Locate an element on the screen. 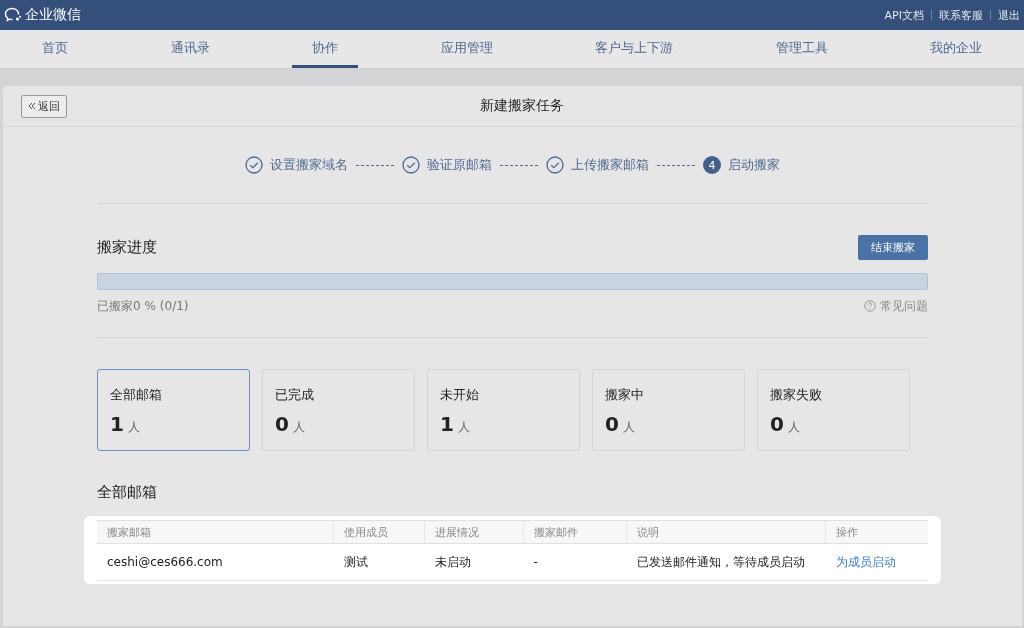  step-label: 验证原邮箱 is located at coordinates (459, 165).